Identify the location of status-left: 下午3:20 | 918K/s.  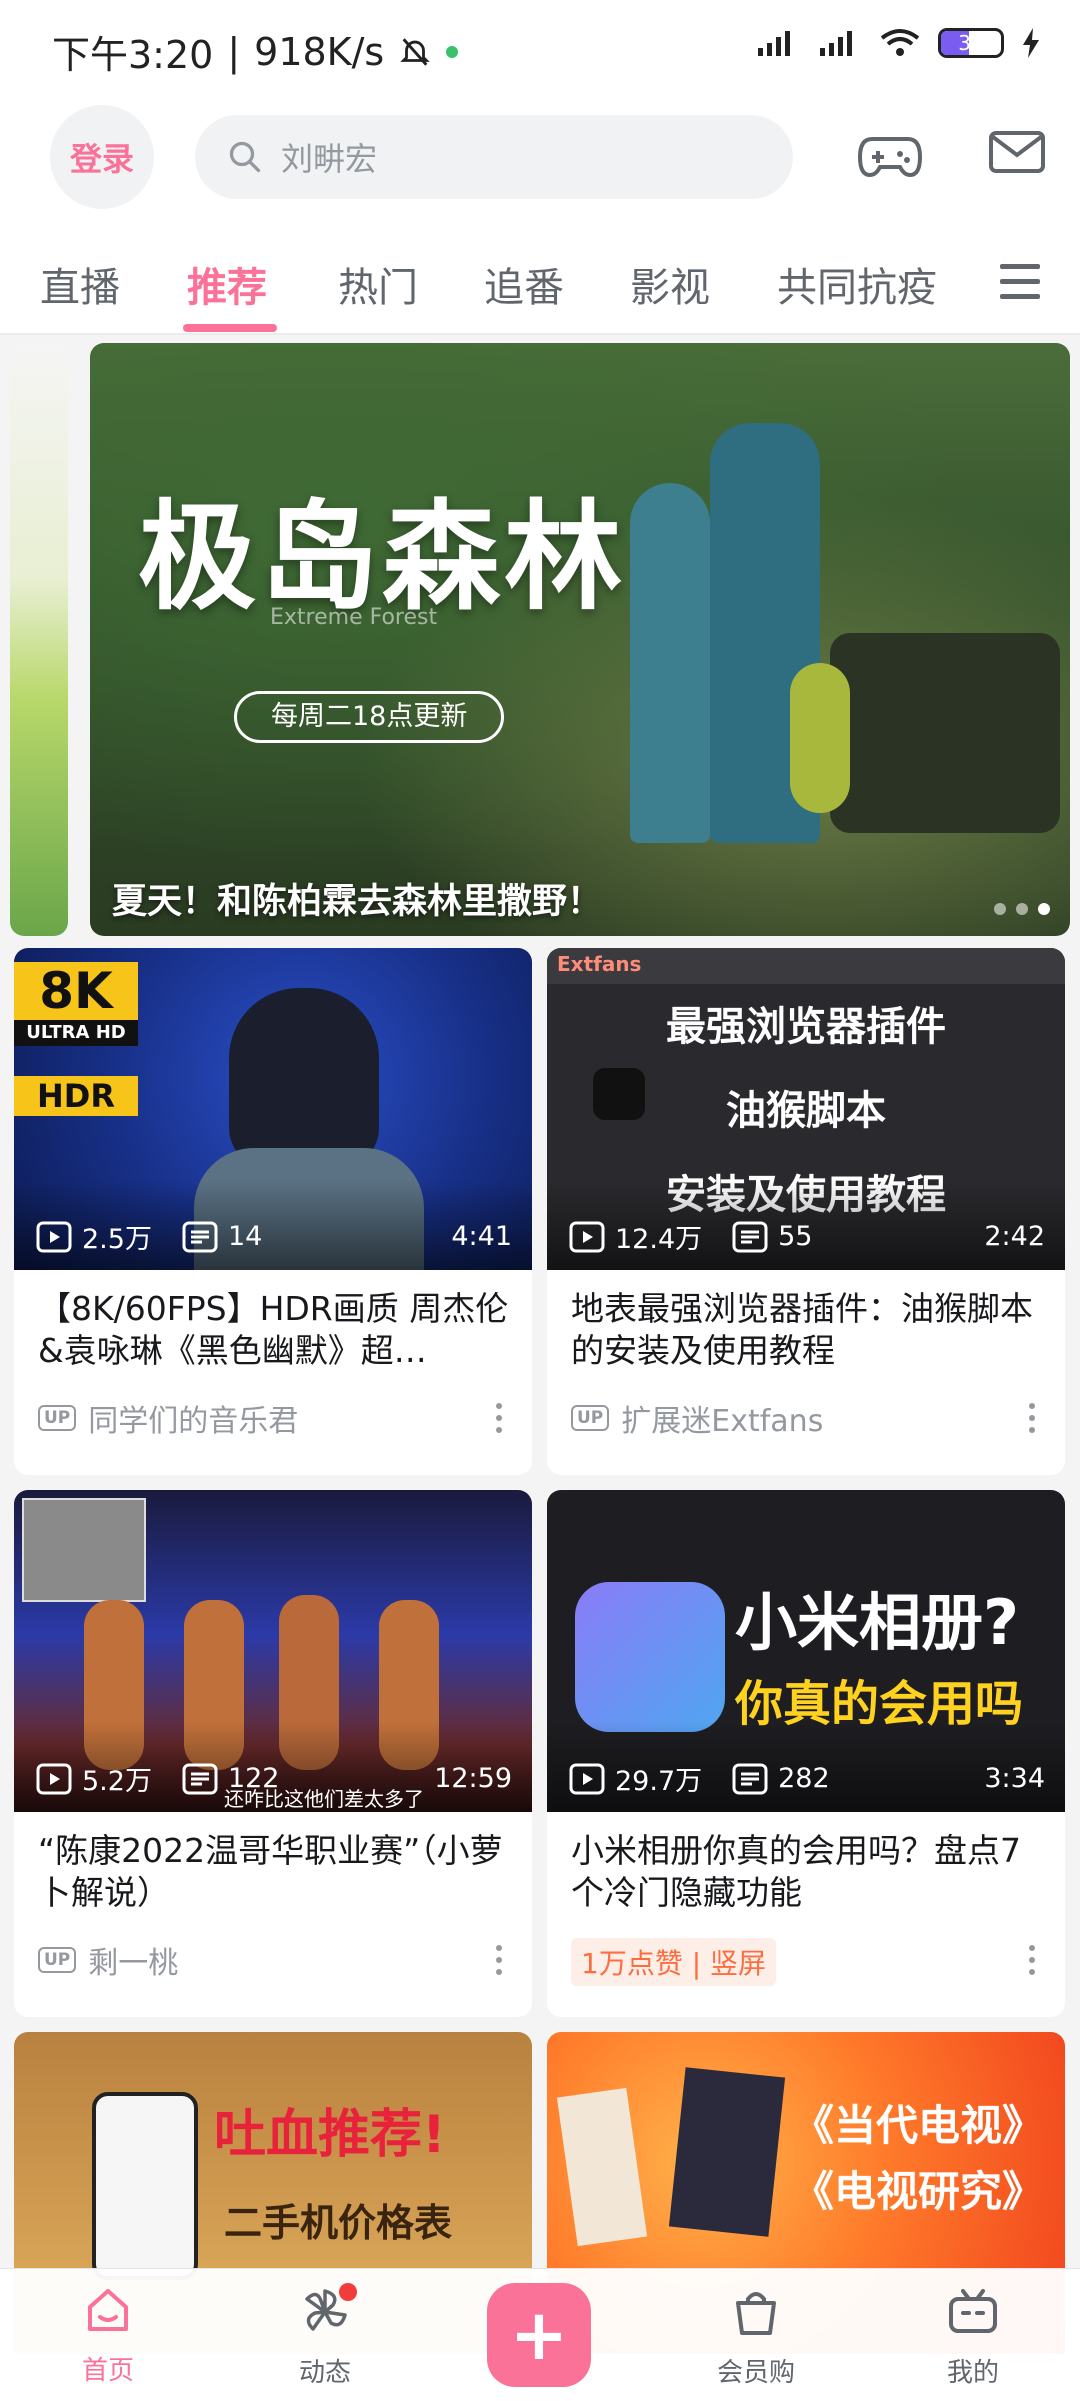
(255, 51).